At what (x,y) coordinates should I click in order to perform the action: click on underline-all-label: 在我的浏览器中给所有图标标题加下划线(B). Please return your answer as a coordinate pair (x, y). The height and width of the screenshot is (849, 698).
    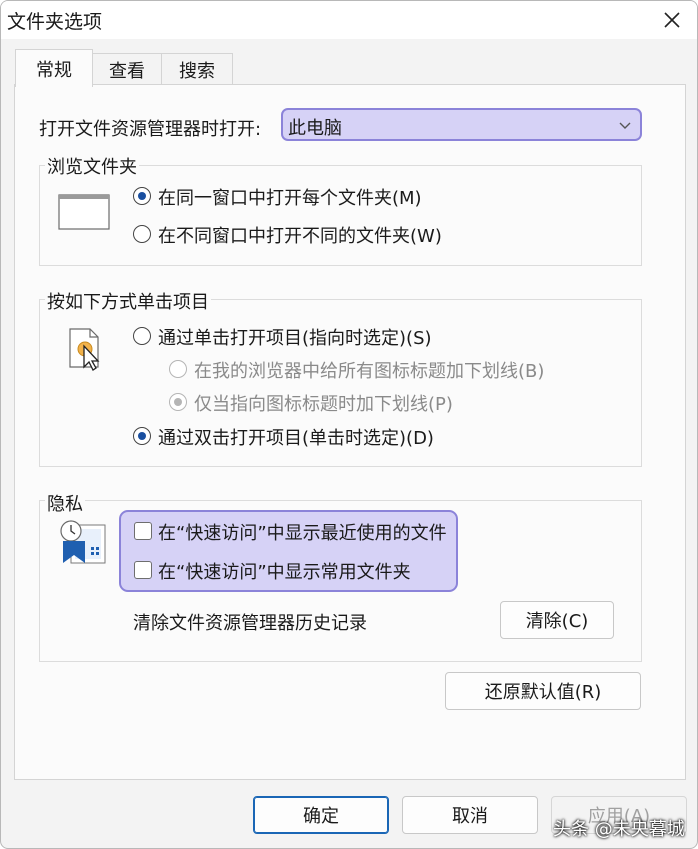
    Looking at the image, I should click on (369, 371).